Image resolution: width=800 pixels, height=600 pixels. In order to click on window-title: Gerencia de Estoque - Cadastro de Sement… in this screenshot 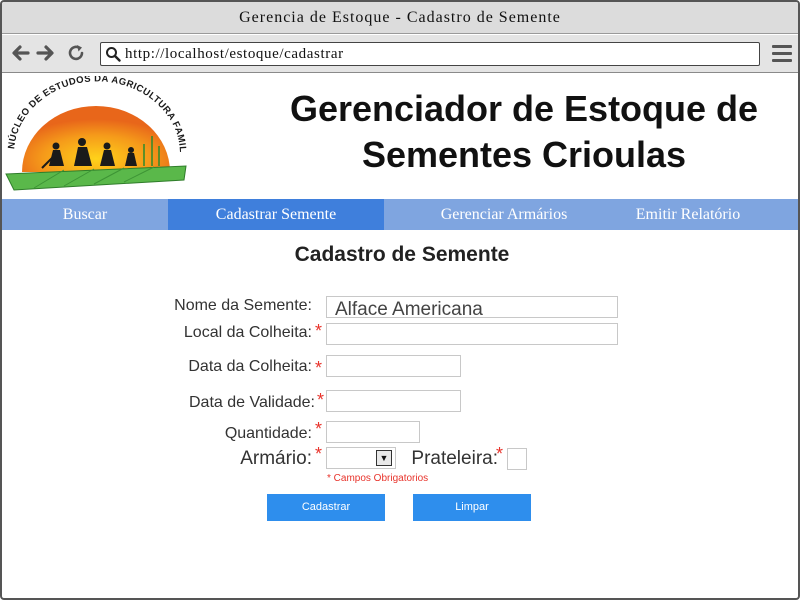, I will do `click(400, 17)`.